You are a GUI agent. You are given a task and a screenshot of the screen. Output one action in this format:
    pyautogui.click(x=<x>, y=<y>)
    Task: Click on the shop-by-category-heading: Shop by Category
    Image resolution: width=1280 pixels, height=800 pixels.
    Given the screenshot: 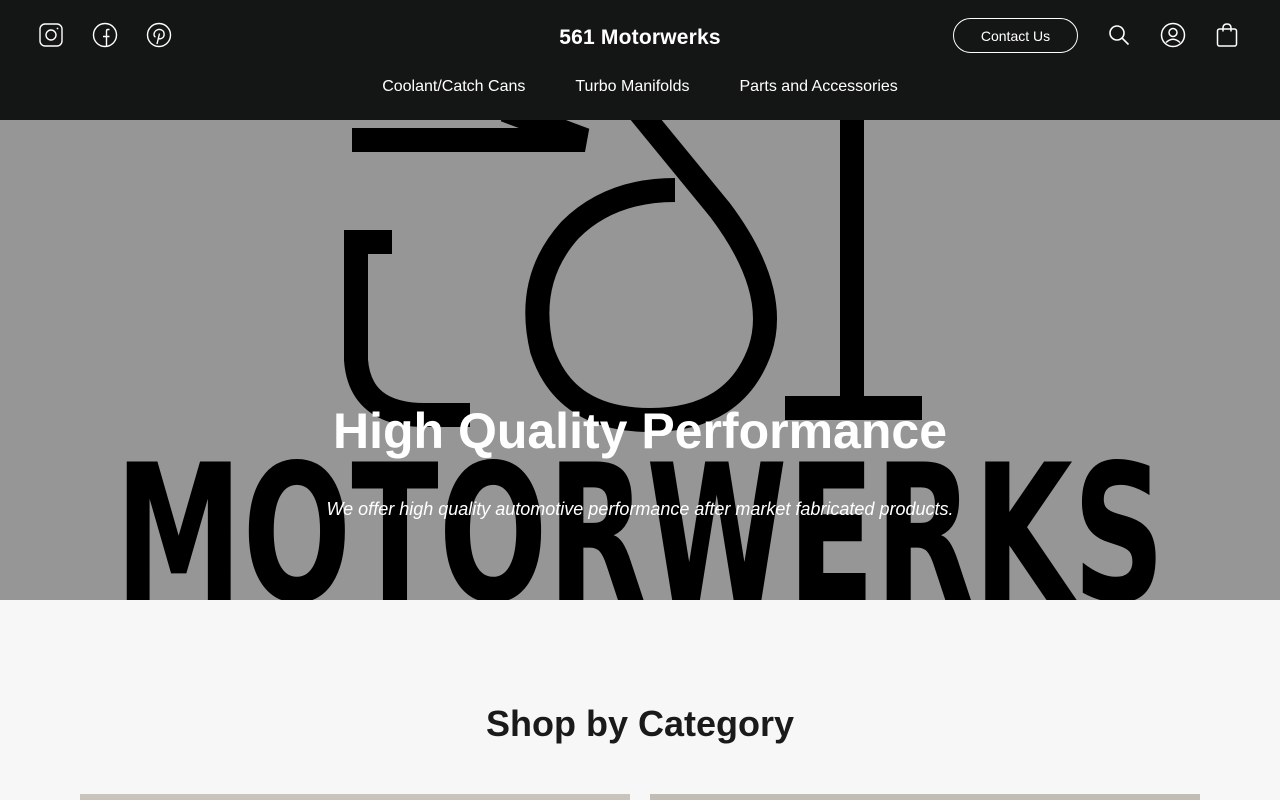 What is the action you would take?
    pyautogui.click(x=640, y=723)
    